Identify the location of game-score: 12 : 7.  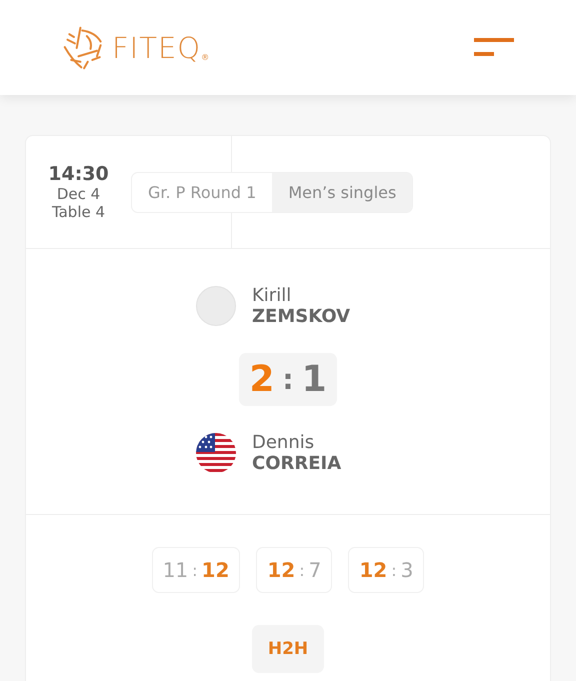
(294, 570).